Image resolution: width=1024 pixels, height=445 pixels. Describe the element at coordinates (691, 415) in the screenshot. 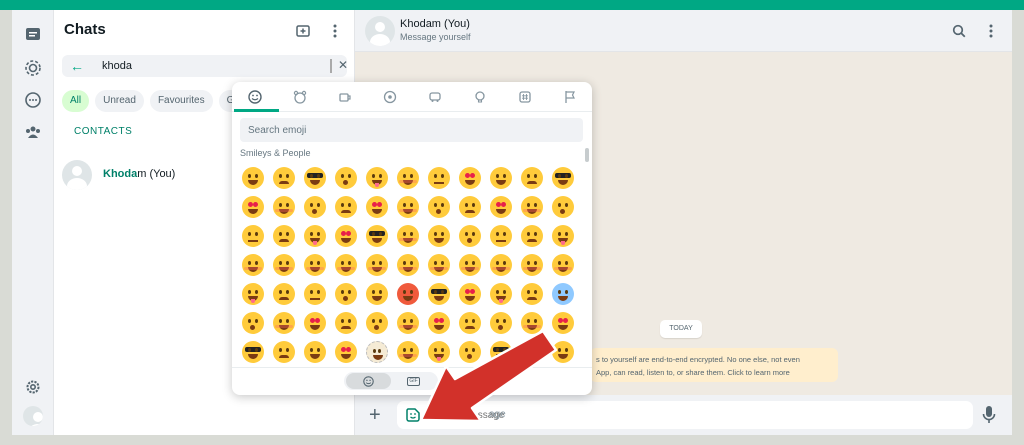

I see `message-input` at that location.